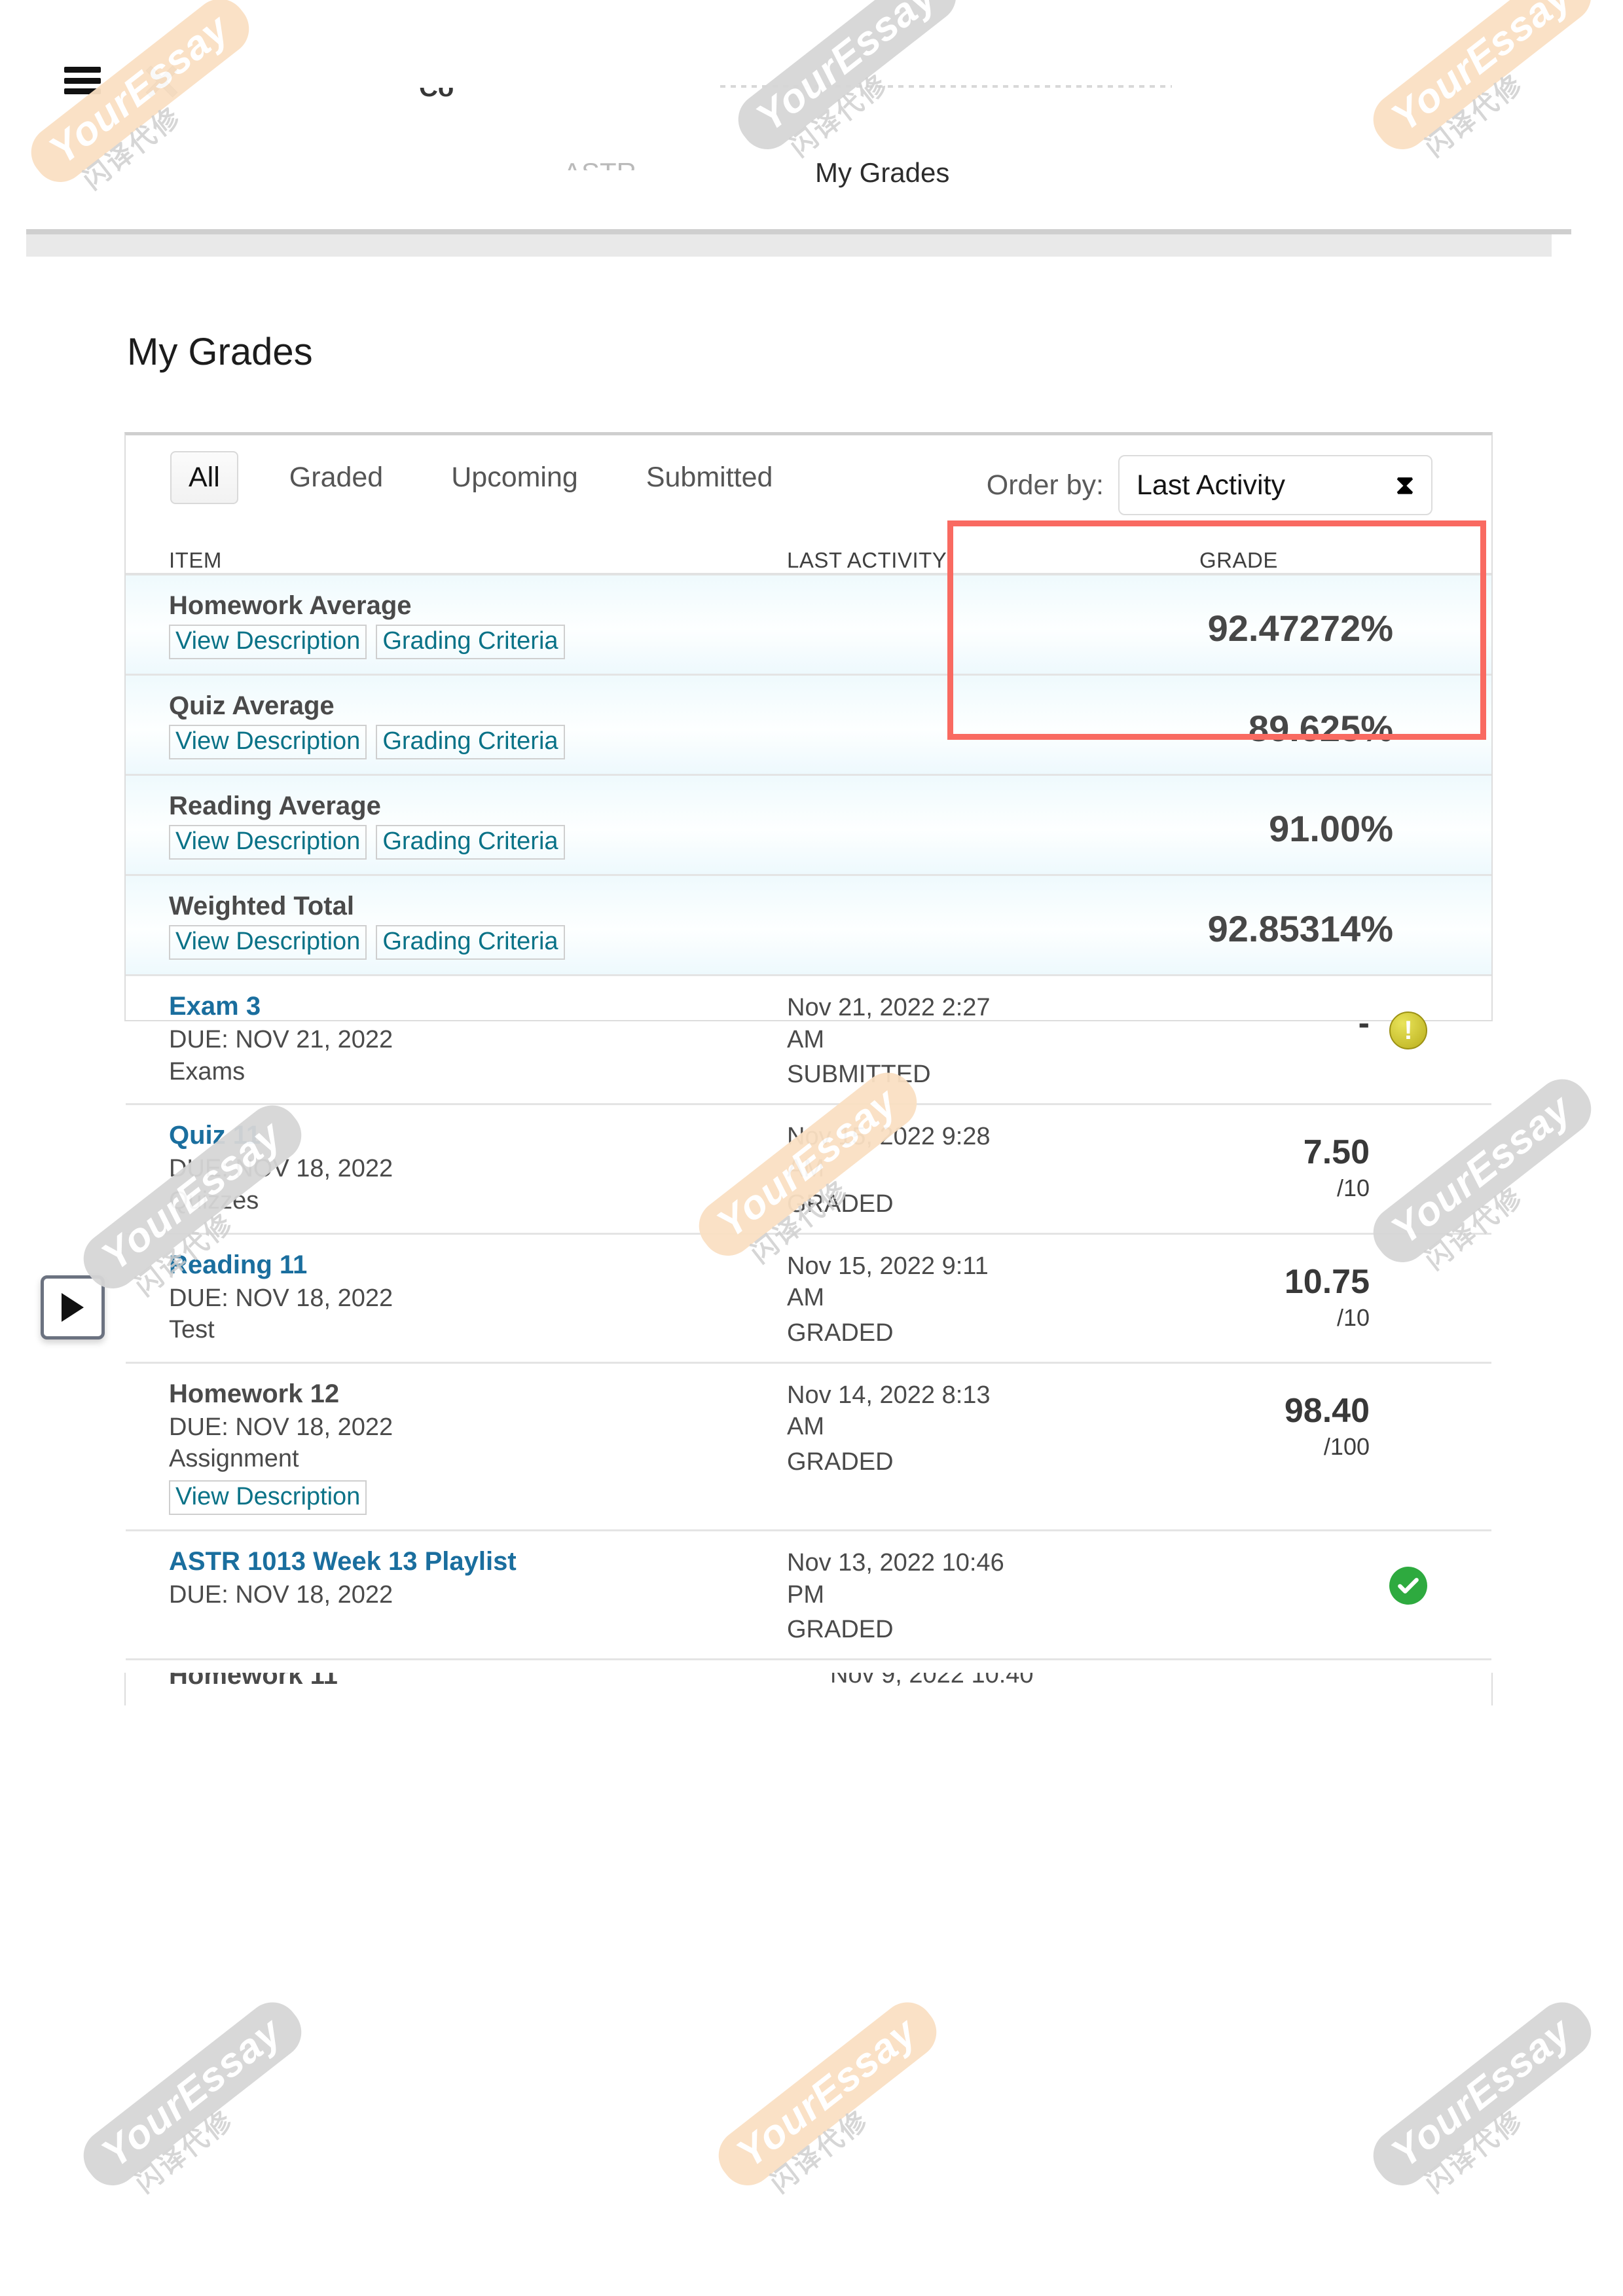  I want to click on order-by-control: Order by: Last Activity ⧗, so click(1209, 485).